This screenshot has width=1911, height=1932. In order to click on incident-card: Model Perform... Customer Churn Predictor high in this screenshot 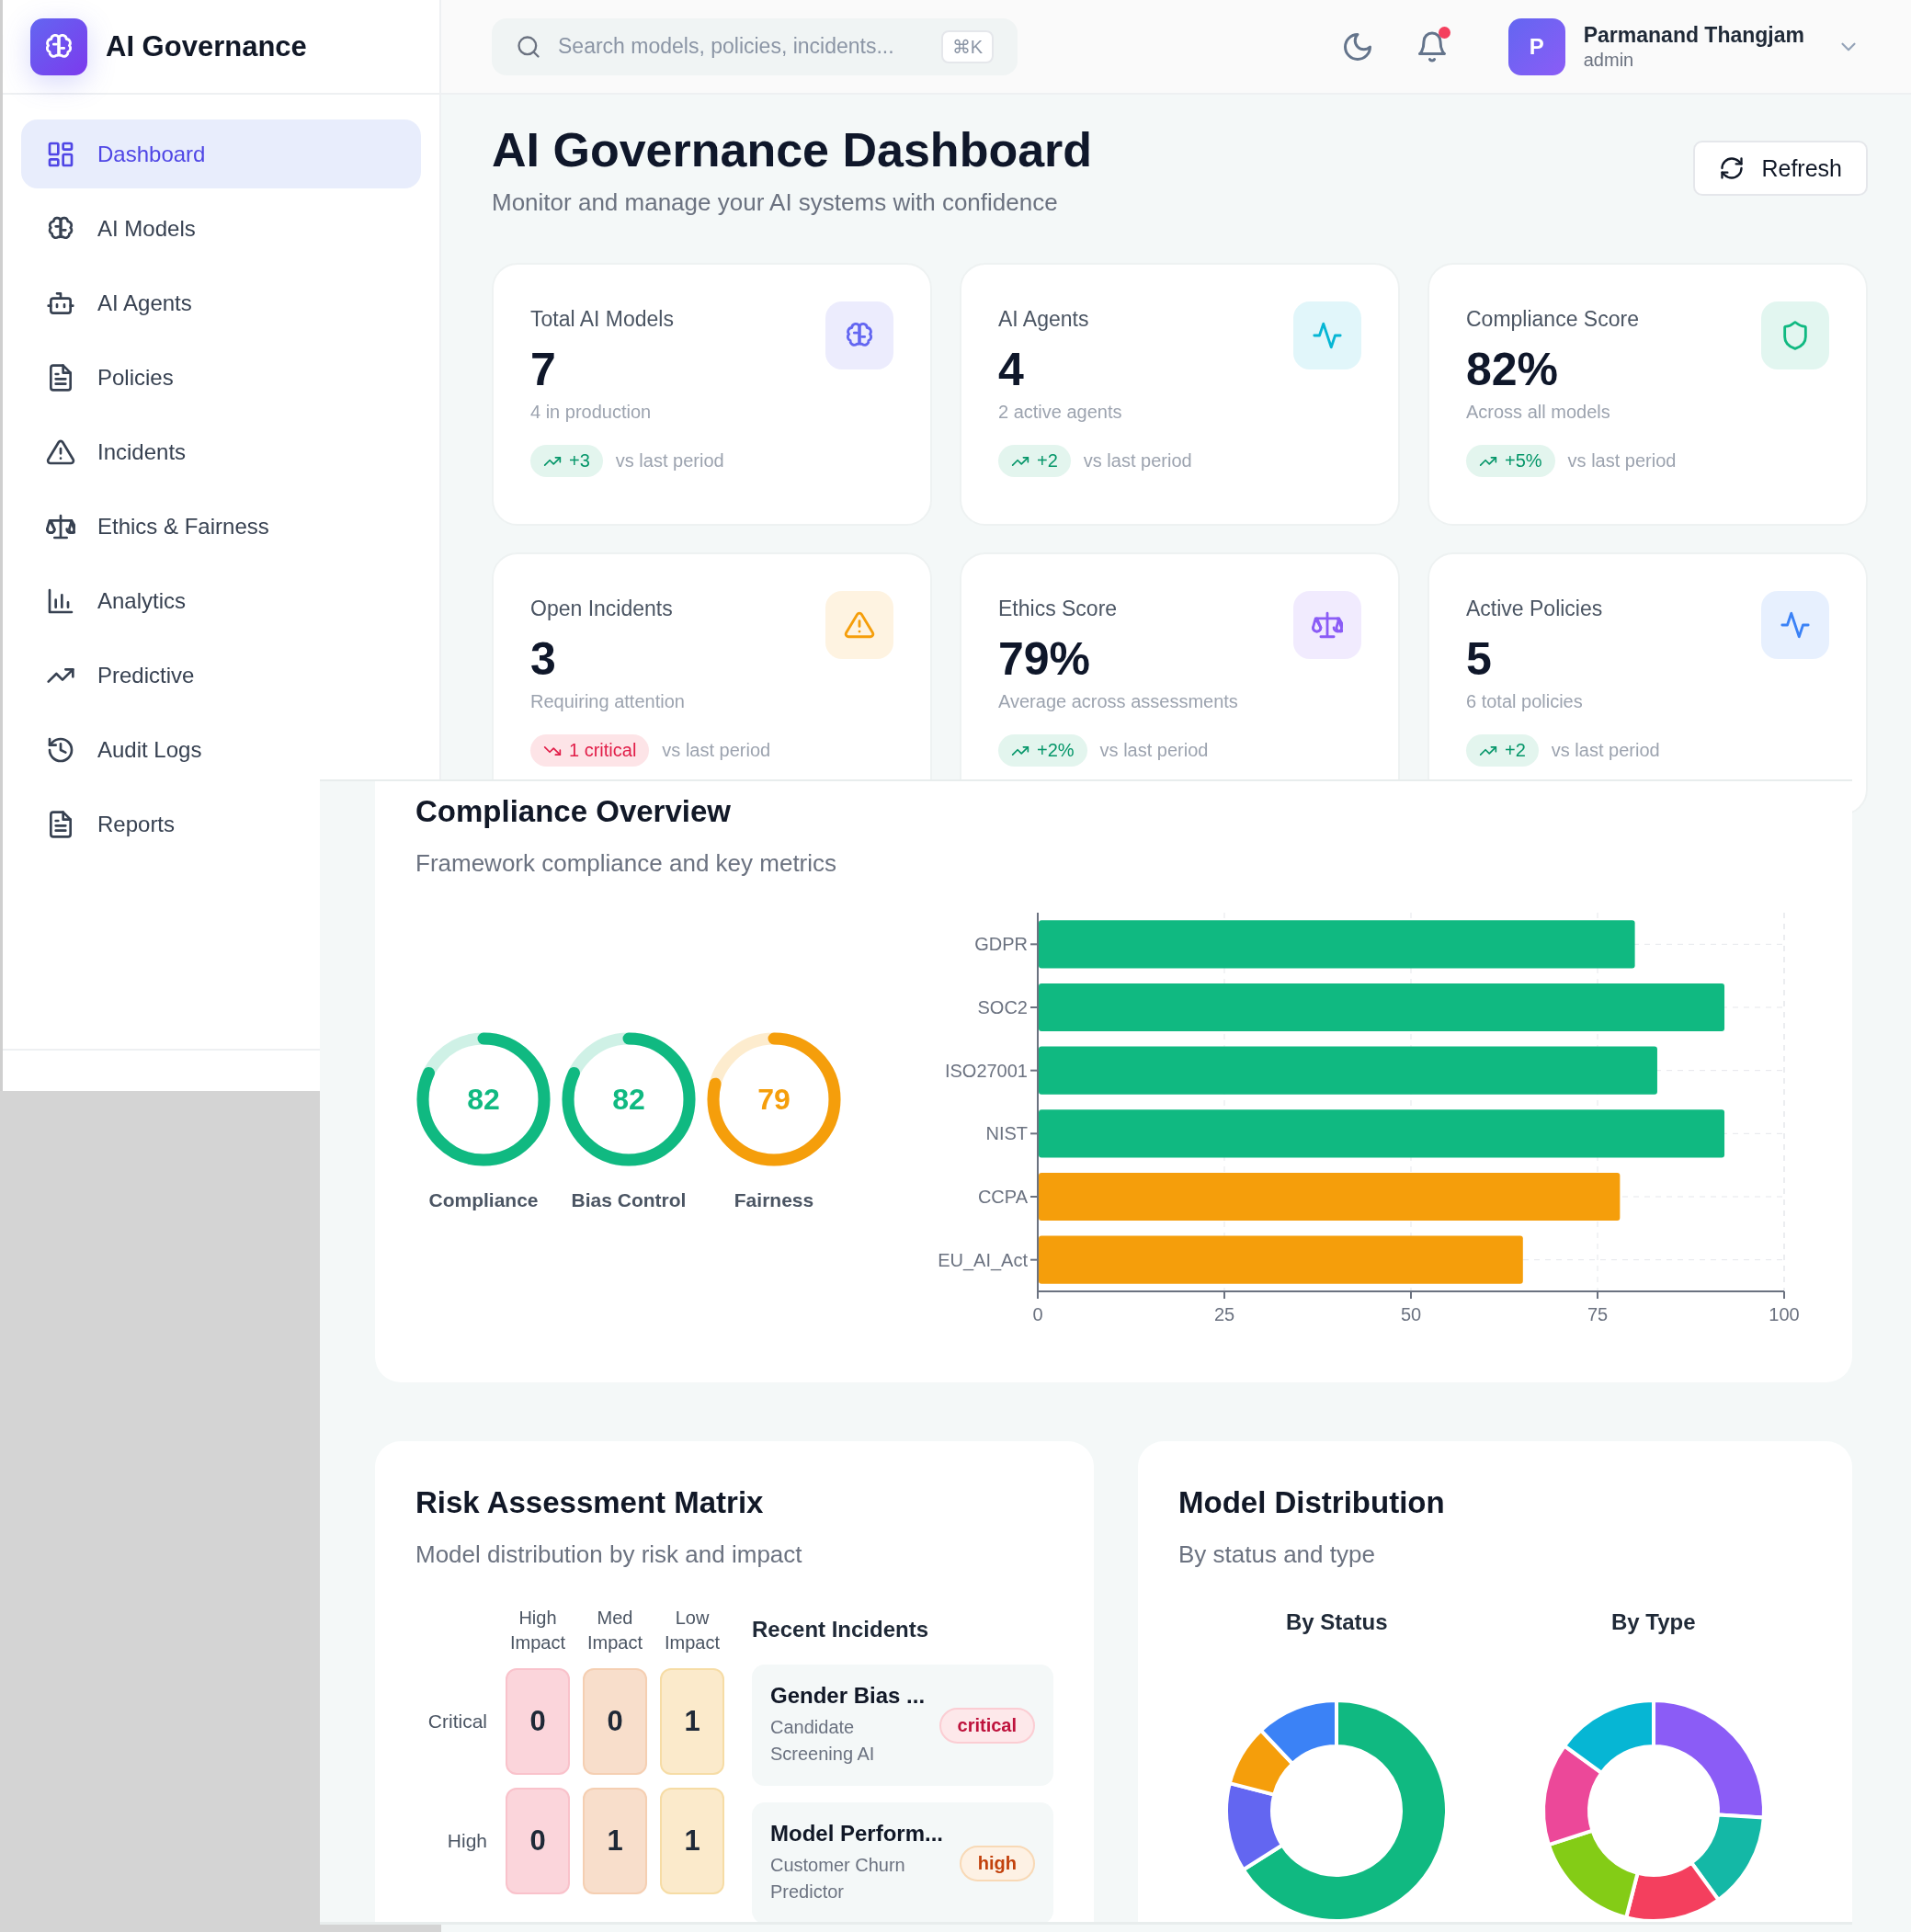, I will do `click(902, 1862)`.